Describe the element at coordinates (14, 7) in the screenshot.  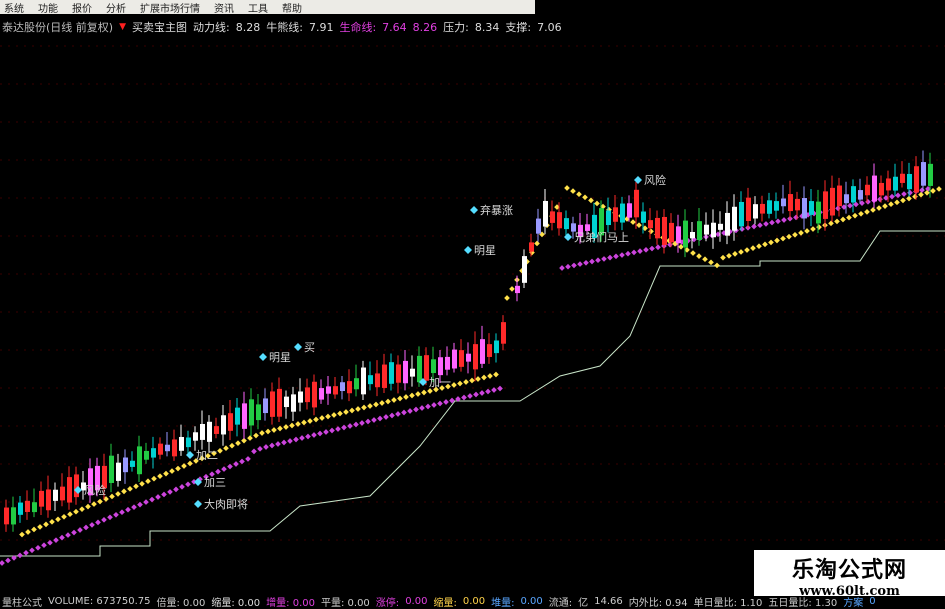
I see `menu-system: 系统` at that location.